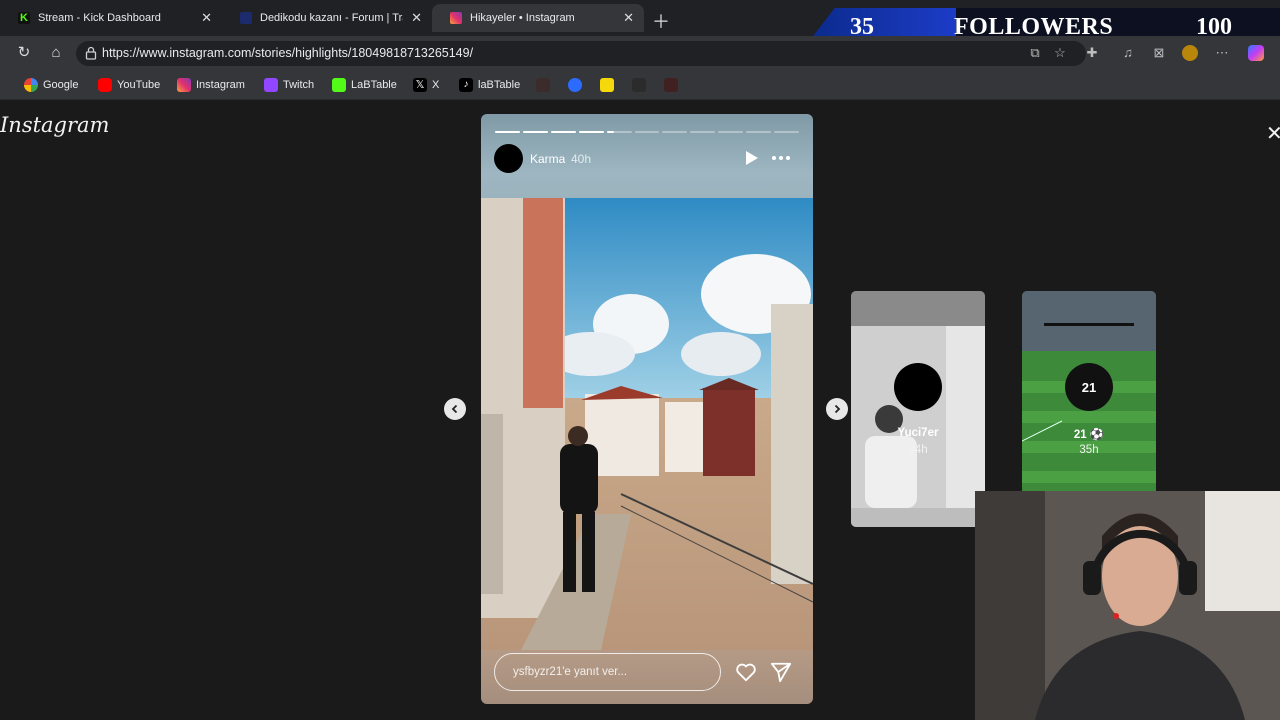  I want to click on favorite-star-icon: ☆, so click(1060, 53).